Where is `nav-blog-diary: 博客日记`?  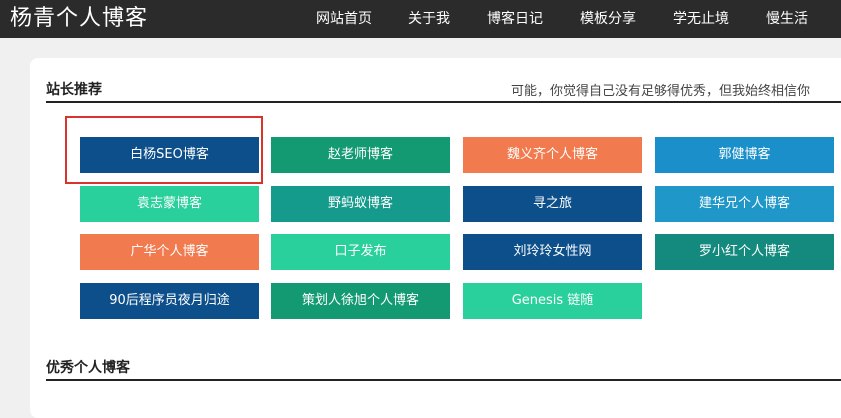
nav-blog-diary: 博客日记 is located at coordinates (515, 19).